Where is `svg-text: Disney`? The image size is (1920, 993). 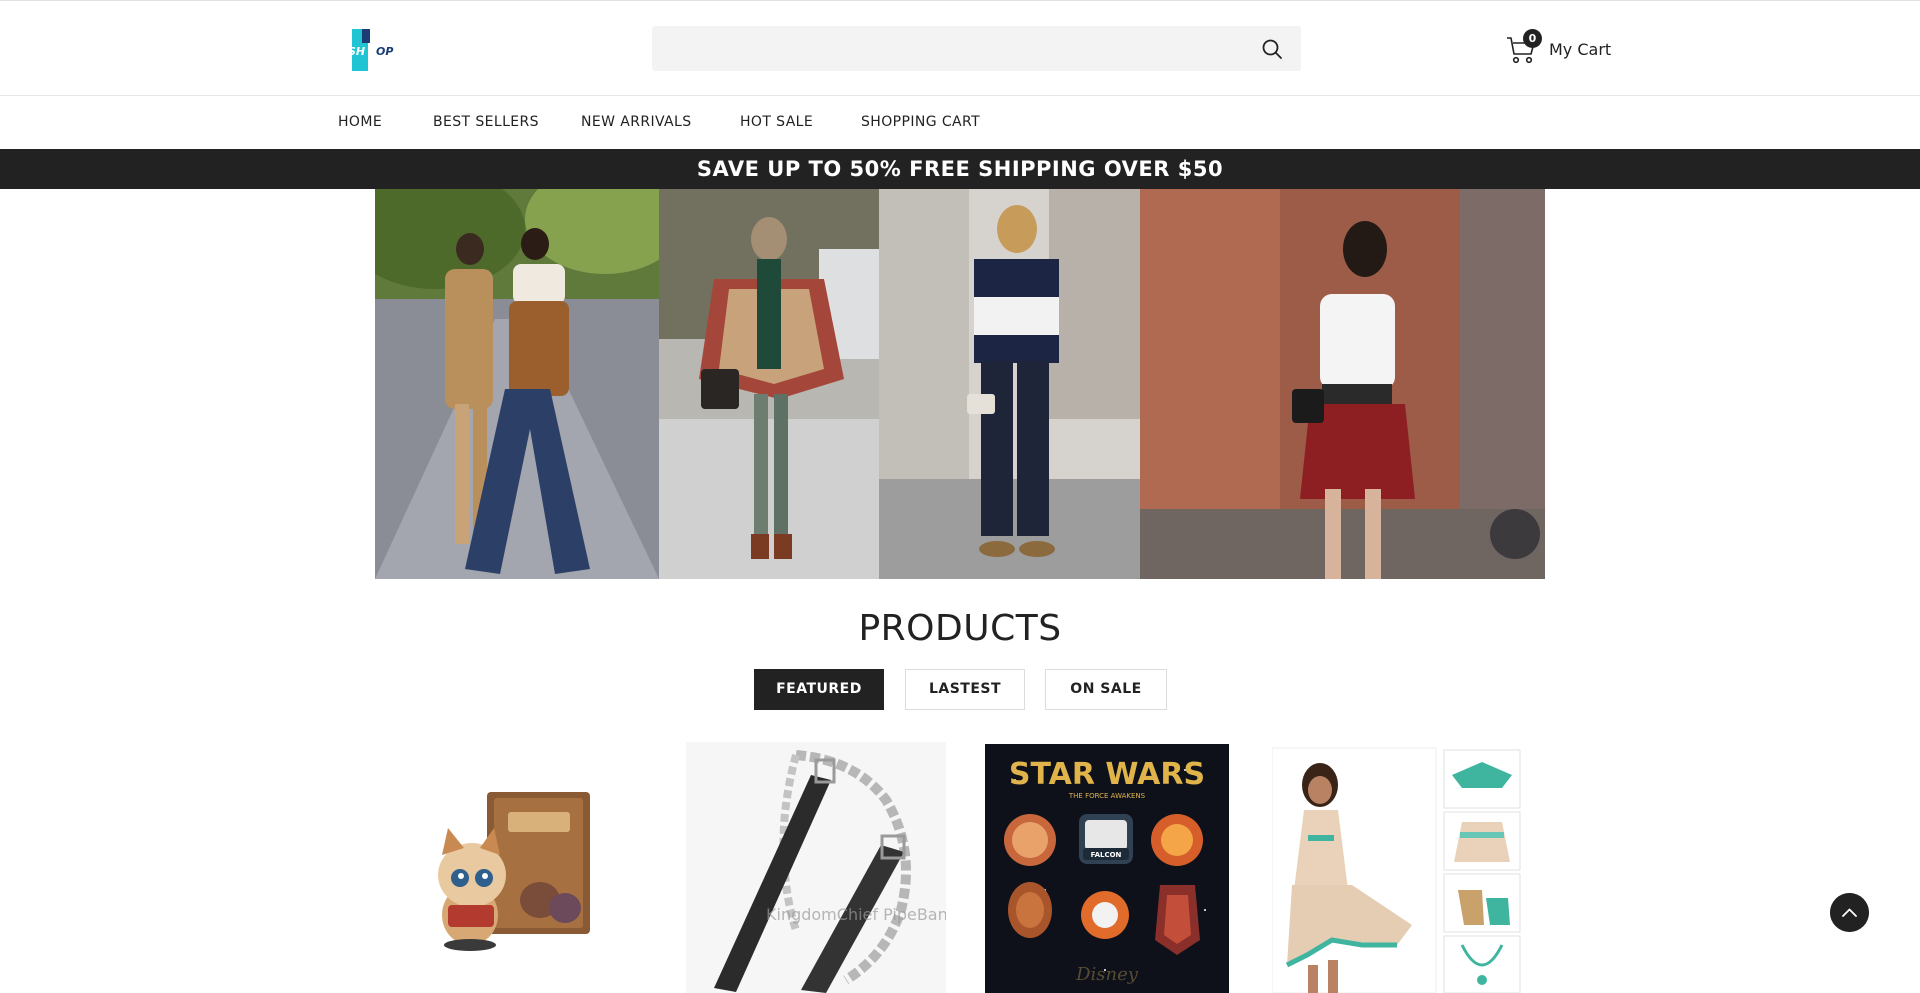 svg-text: Disney is located at coordinates (1107, 974).